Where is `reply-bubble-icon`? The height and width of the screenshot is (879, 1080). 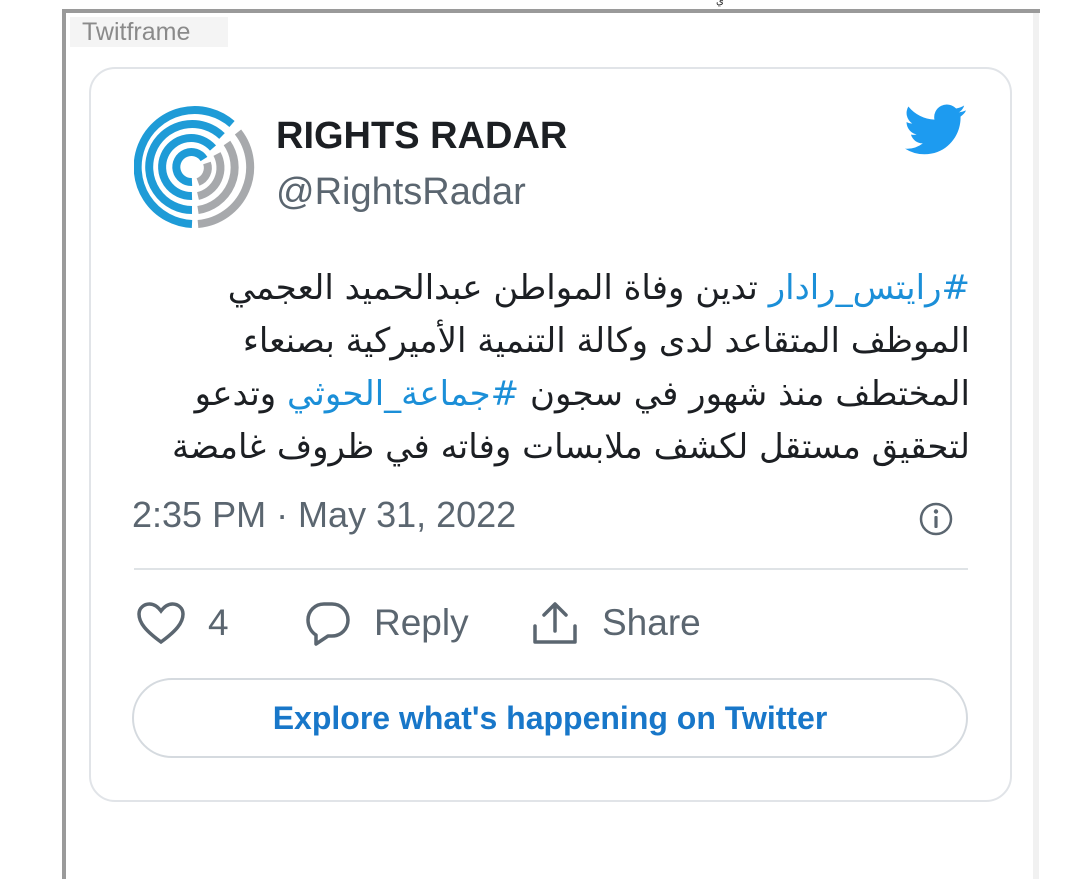 reply-bubble-icon is located at coordinates (328, 624).